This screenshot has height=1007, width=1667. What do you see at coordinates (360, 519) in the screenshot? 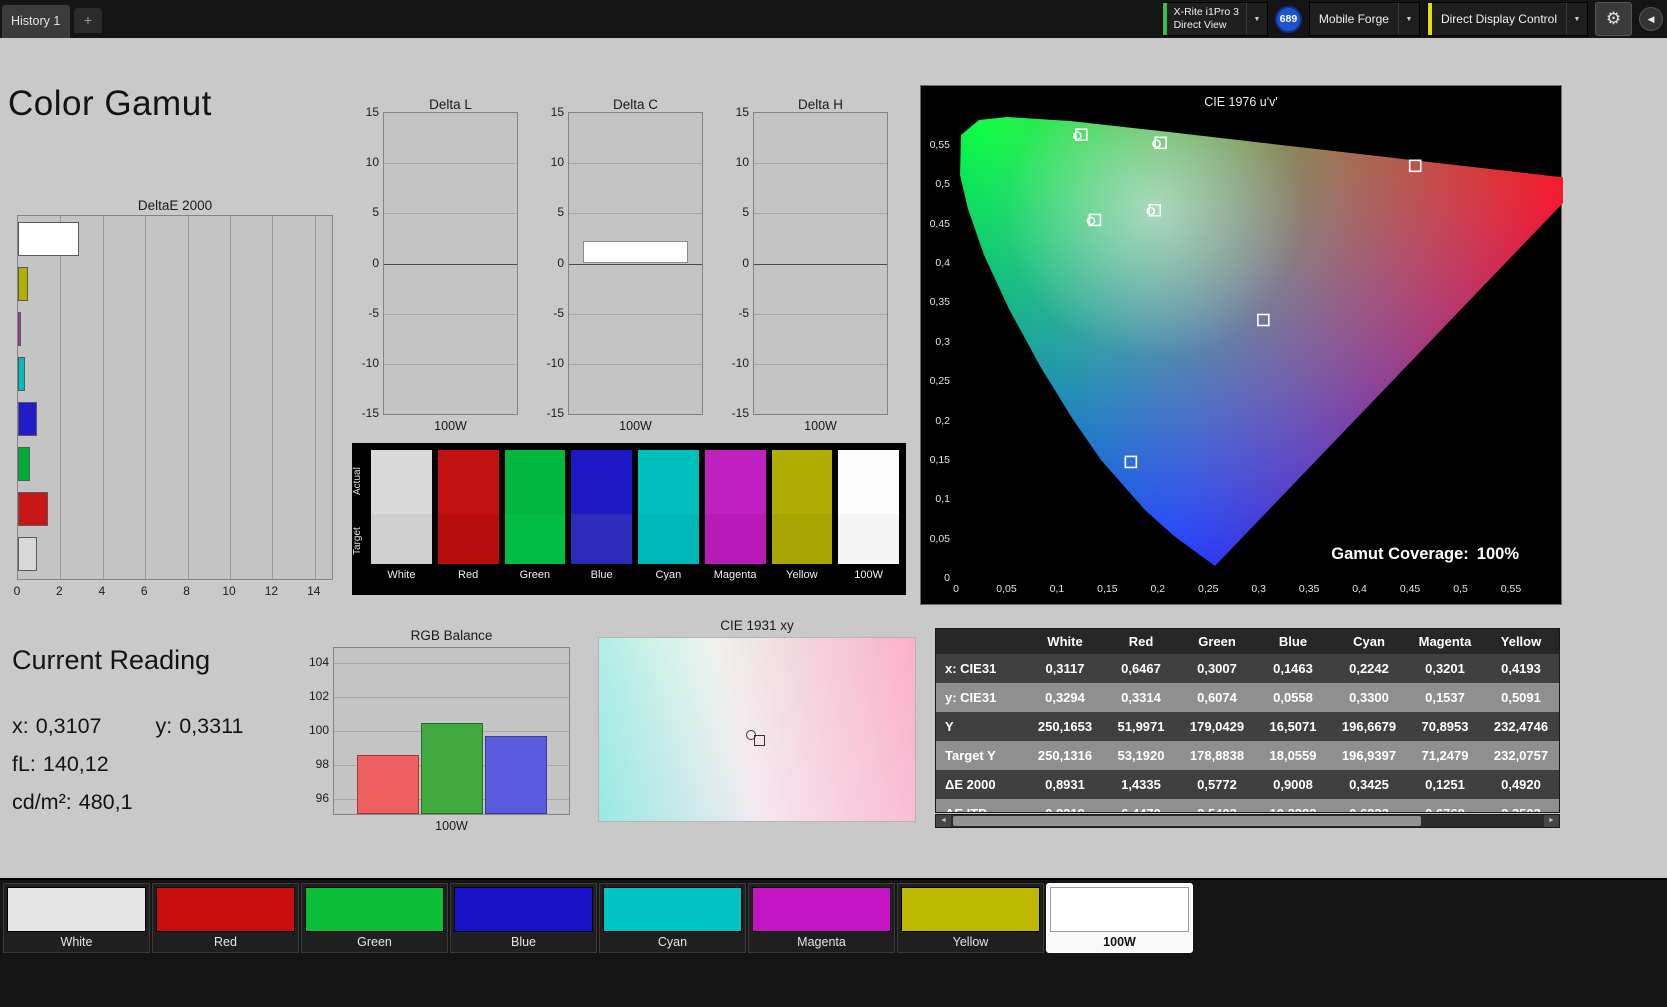
I see `swatch-row-labels: Actual Target` at bounding box center [360, 519].